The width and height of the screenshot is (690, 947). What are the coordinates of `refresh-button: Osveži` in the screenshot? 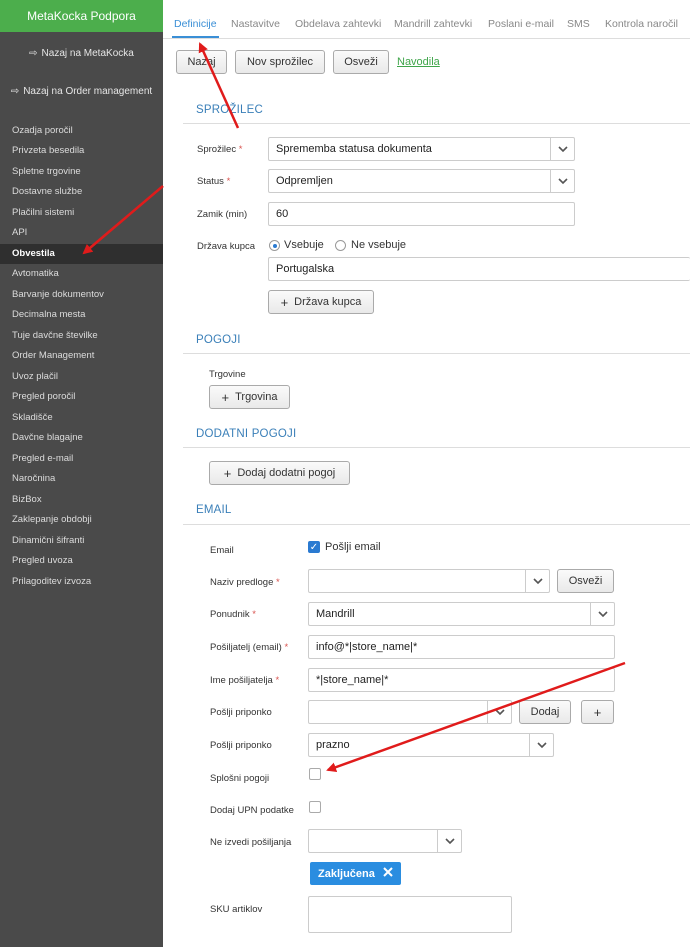 It's located at (361, 62).